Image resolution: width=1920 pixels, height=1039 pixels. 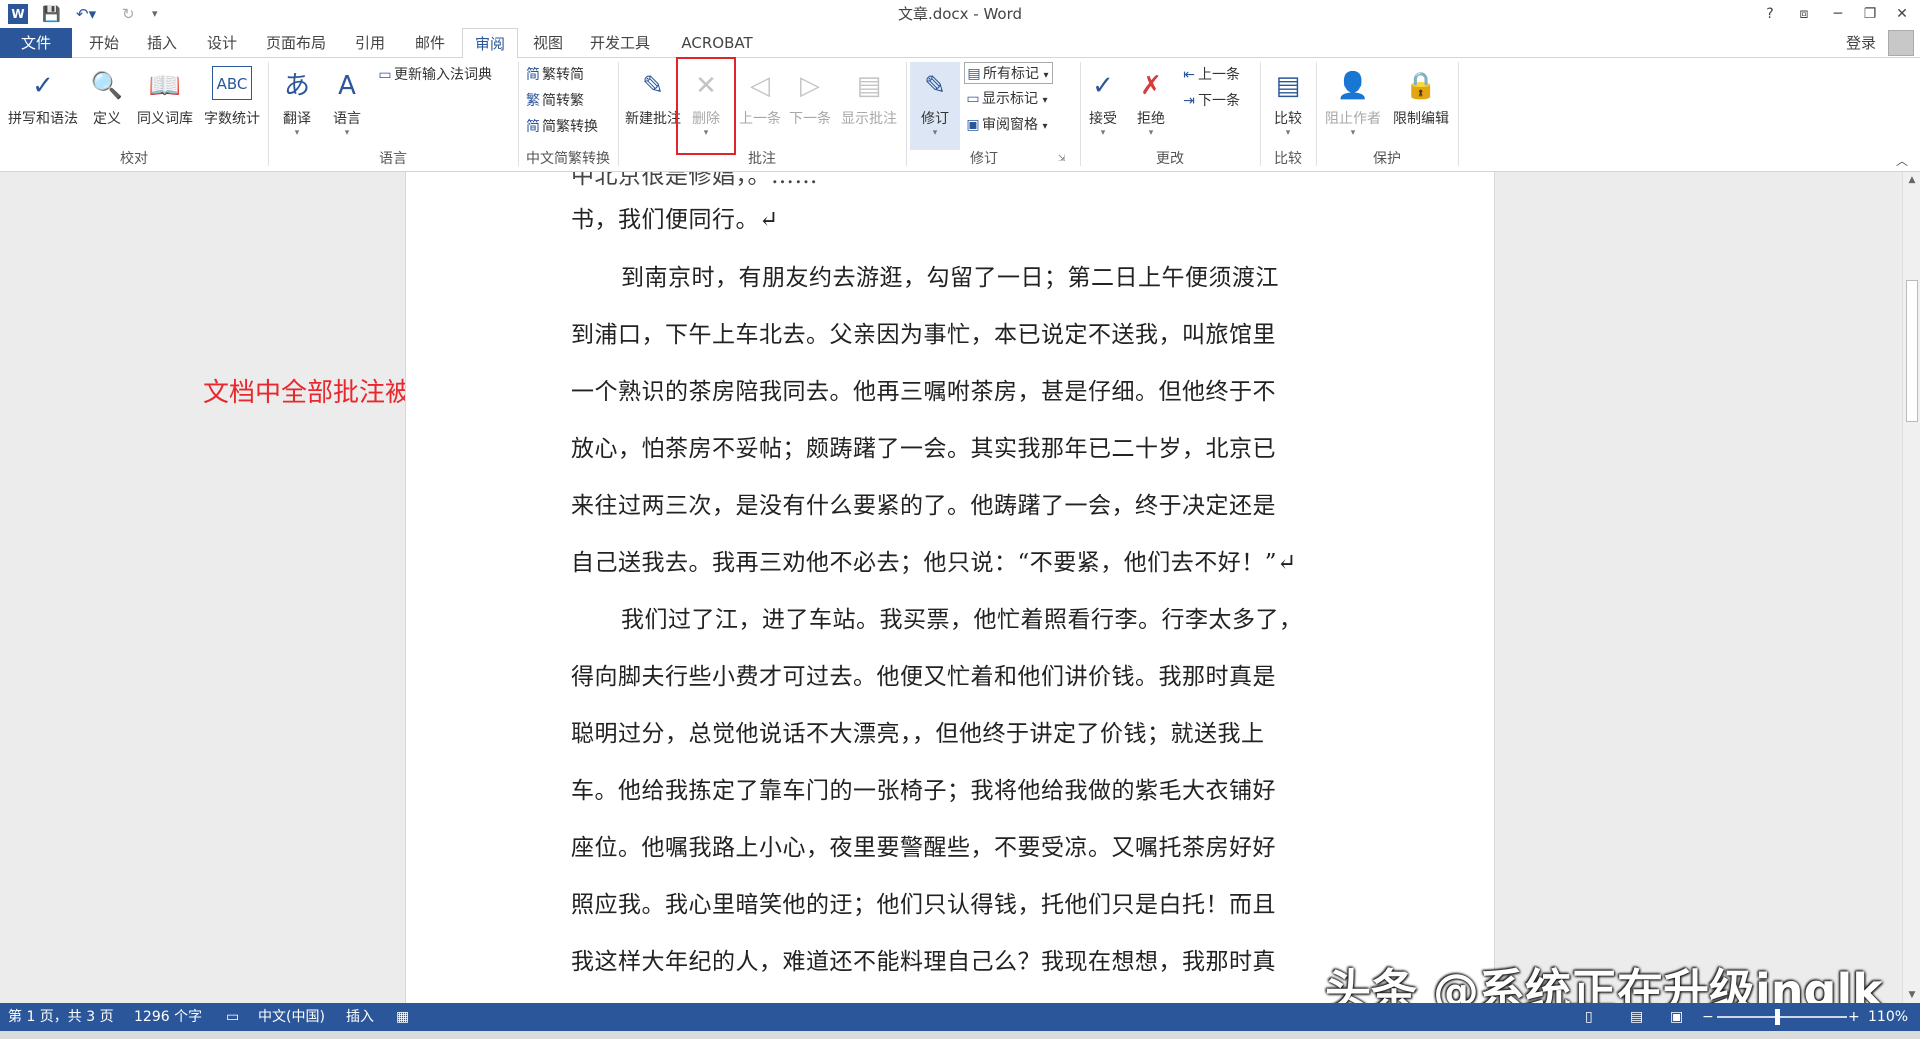 I want to click on restrict-editing-icon: 🔒, so click(x=1421, y=86).